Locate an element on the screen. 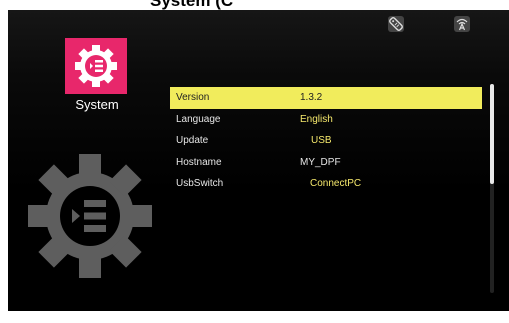  setting-row-hostname: Hostname MY_DPF is located at coordinates (326, 163).